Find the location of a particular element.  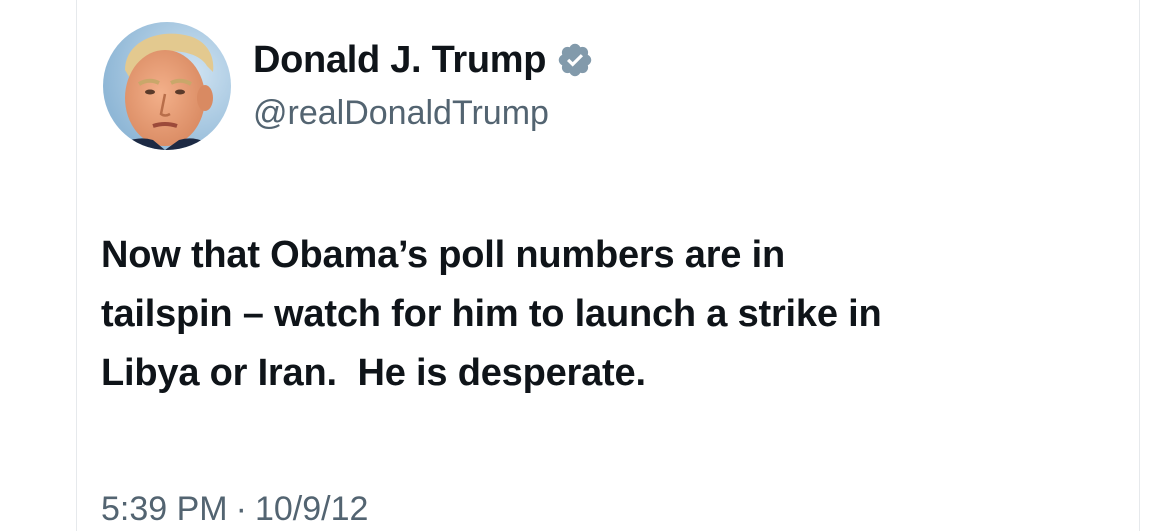

author-display-name: Donald J. Trump is located at coordinates (400, 60).